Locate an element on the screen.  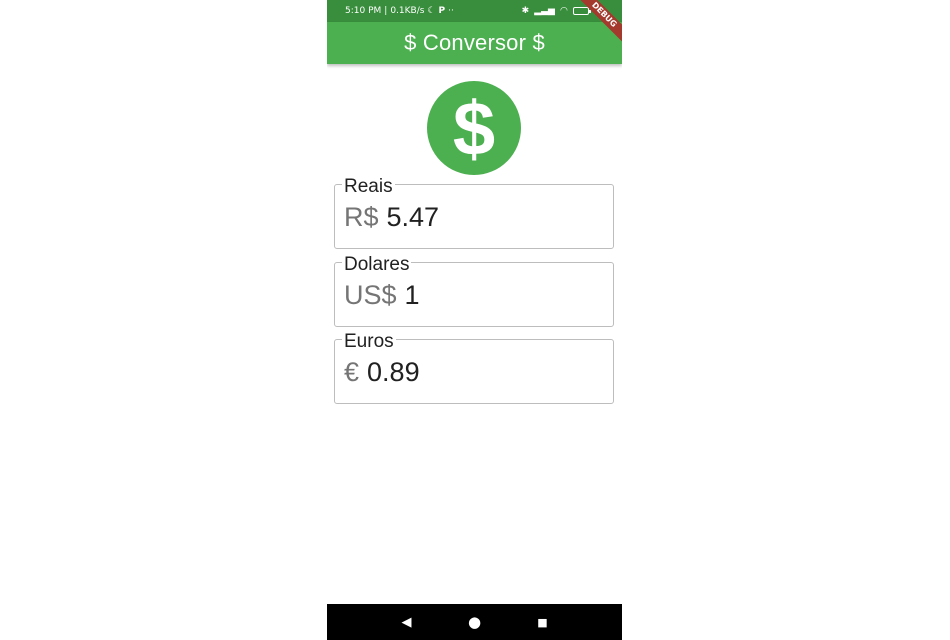
euros-input: €0.89 is located at coordinates (382, 372).